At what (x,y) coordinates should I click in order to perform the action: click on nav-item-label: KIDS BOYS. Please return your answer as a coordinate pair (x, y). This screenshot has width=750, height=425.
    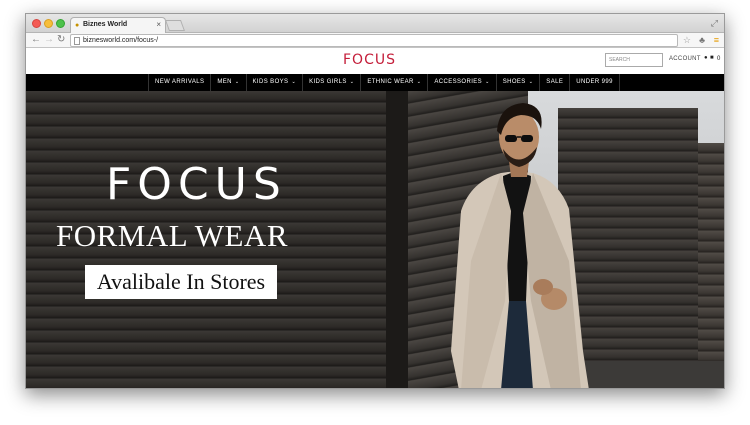
    Looking at the image, I should click on (270, 82).